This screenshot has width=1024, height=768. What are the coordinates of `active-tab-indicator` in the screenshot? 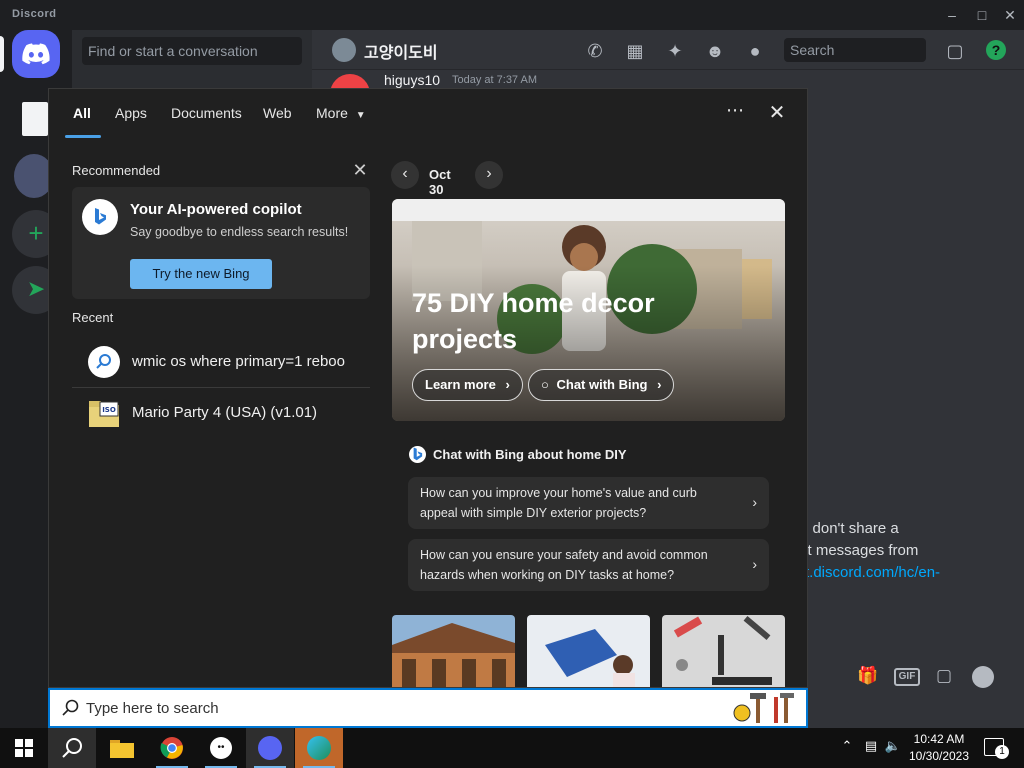 It's located at (83, 136).